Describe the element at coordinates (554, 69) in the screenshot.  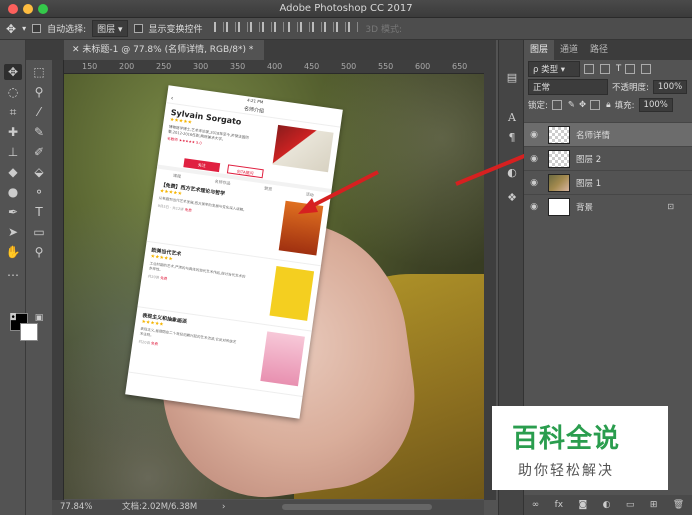
I see `layer-filter-dropdown: ρ 类型 ▾` at that location.